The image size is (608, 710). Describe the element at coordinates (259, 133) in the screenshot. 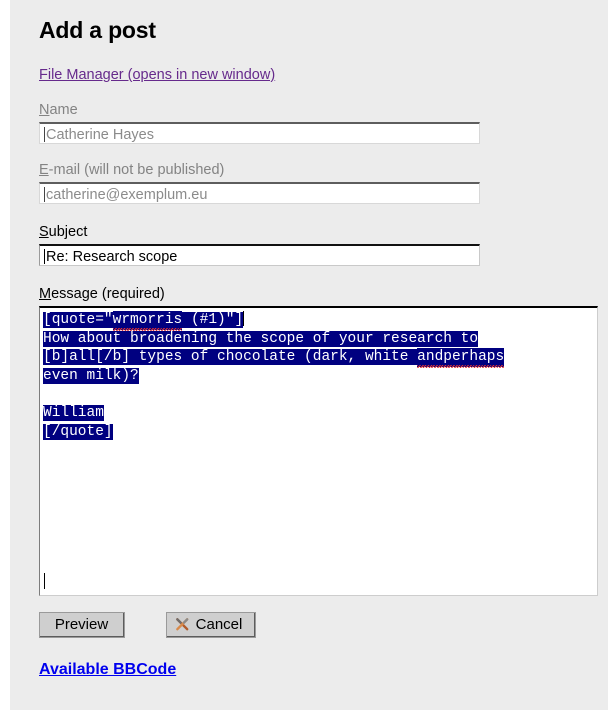

I see `name-input: Catherine Hayes` at that location.